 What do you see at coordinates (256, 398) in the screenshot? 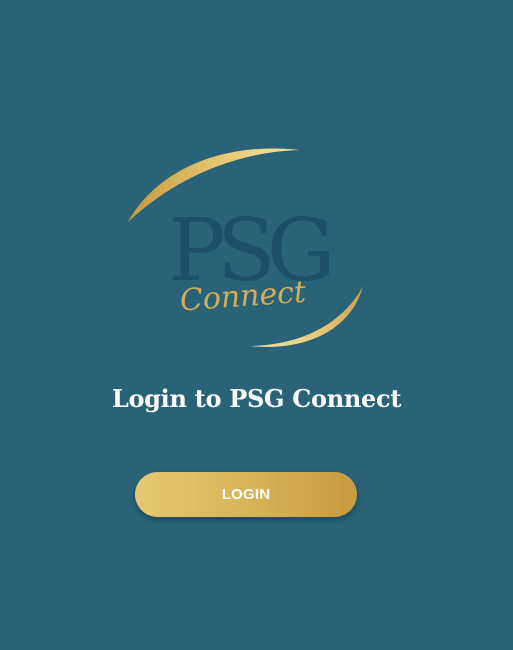
I see `page-title: Login to PSG Connect` at bounding box center [256, 398].